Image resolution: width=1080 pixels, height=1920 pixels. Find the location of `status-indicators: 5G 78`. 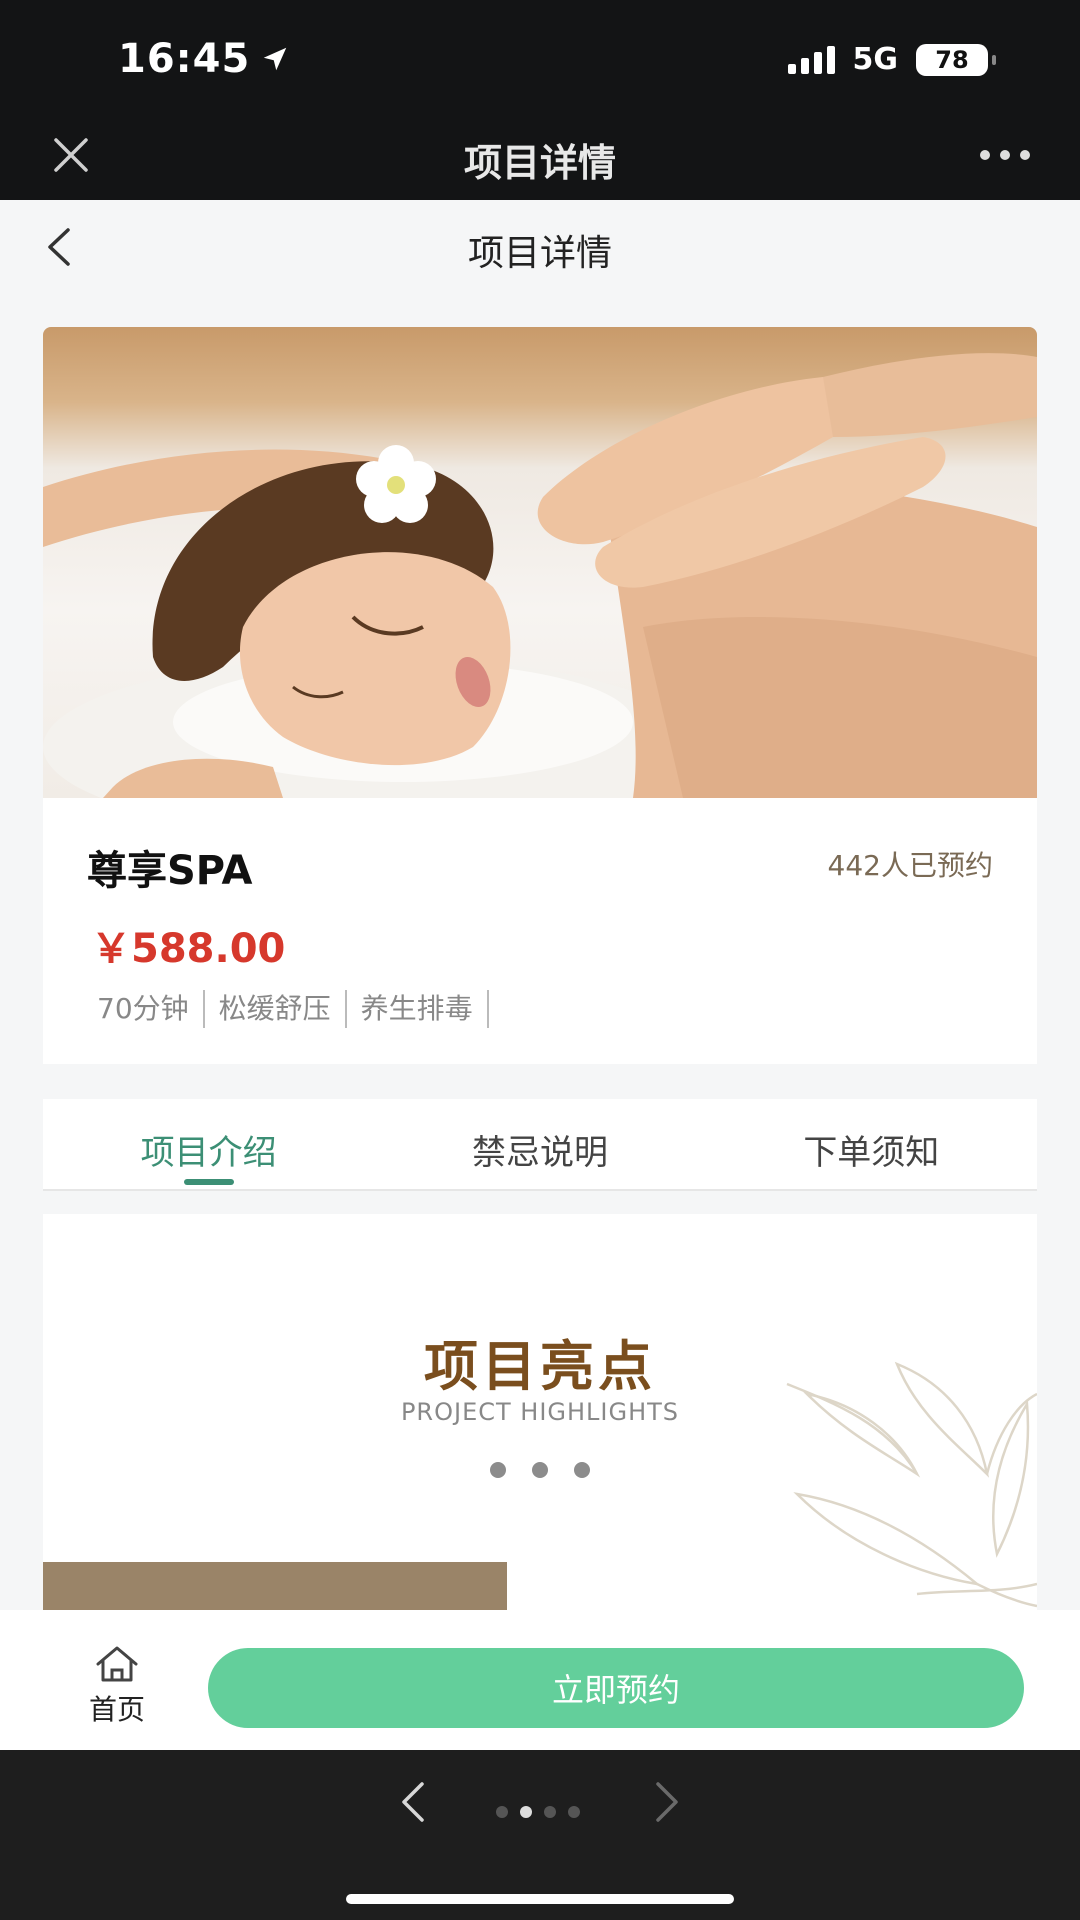

status-indicators: 5G 78 is located at coordinates (891, 59).